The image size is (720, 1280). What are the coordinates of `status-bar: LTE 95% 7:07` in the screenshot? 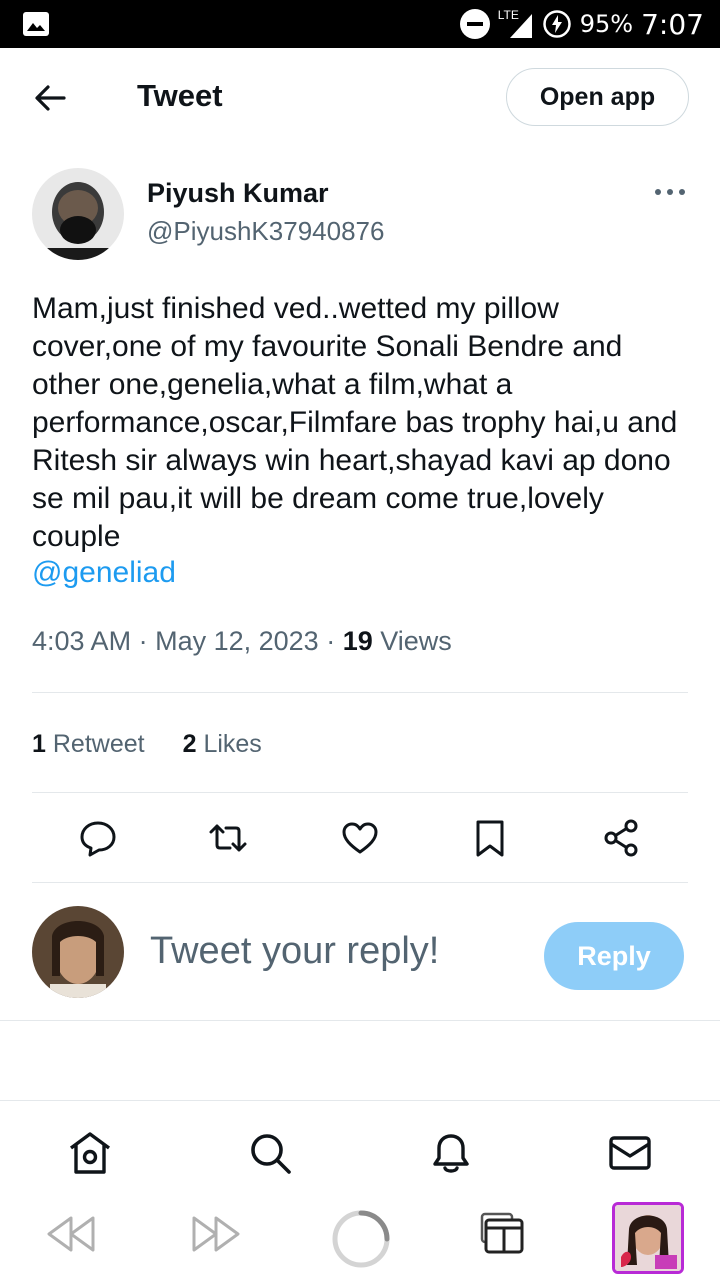 It's located at (360, 24).